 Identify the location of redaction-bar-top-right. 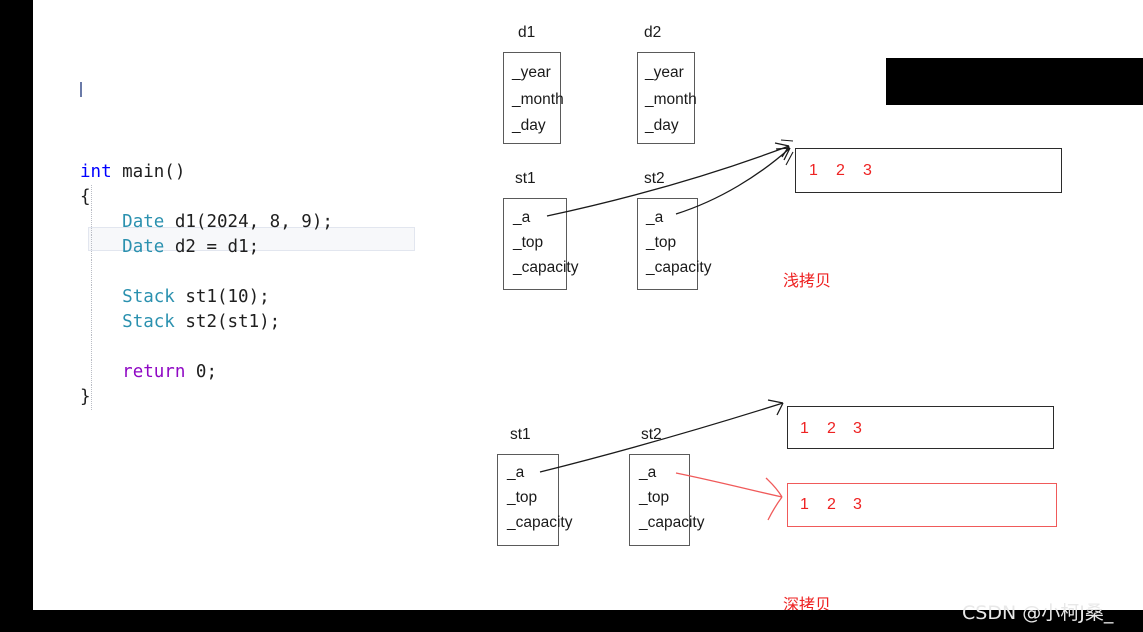
(1014, 81).